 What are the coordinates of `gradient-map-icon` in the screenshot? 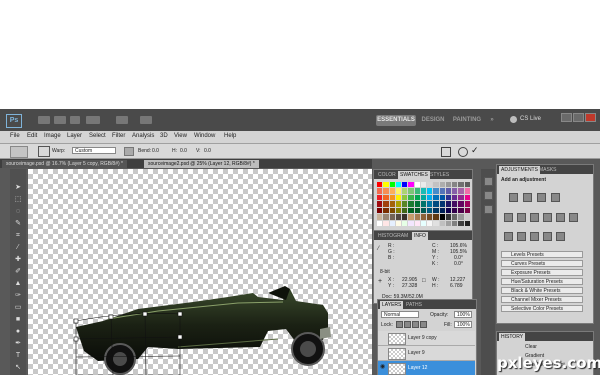 It's located at (547, 236).